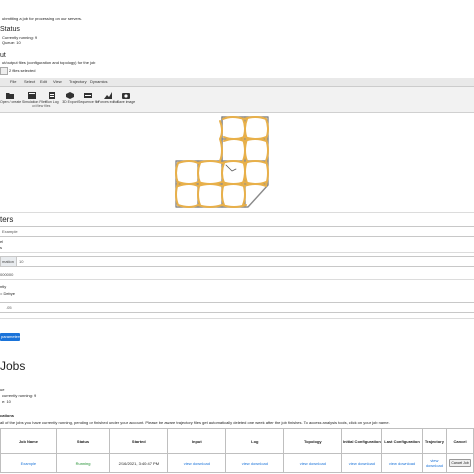 The image size is (474, 474). I want to click on tool-label: Forces editor, so click(108, 102).